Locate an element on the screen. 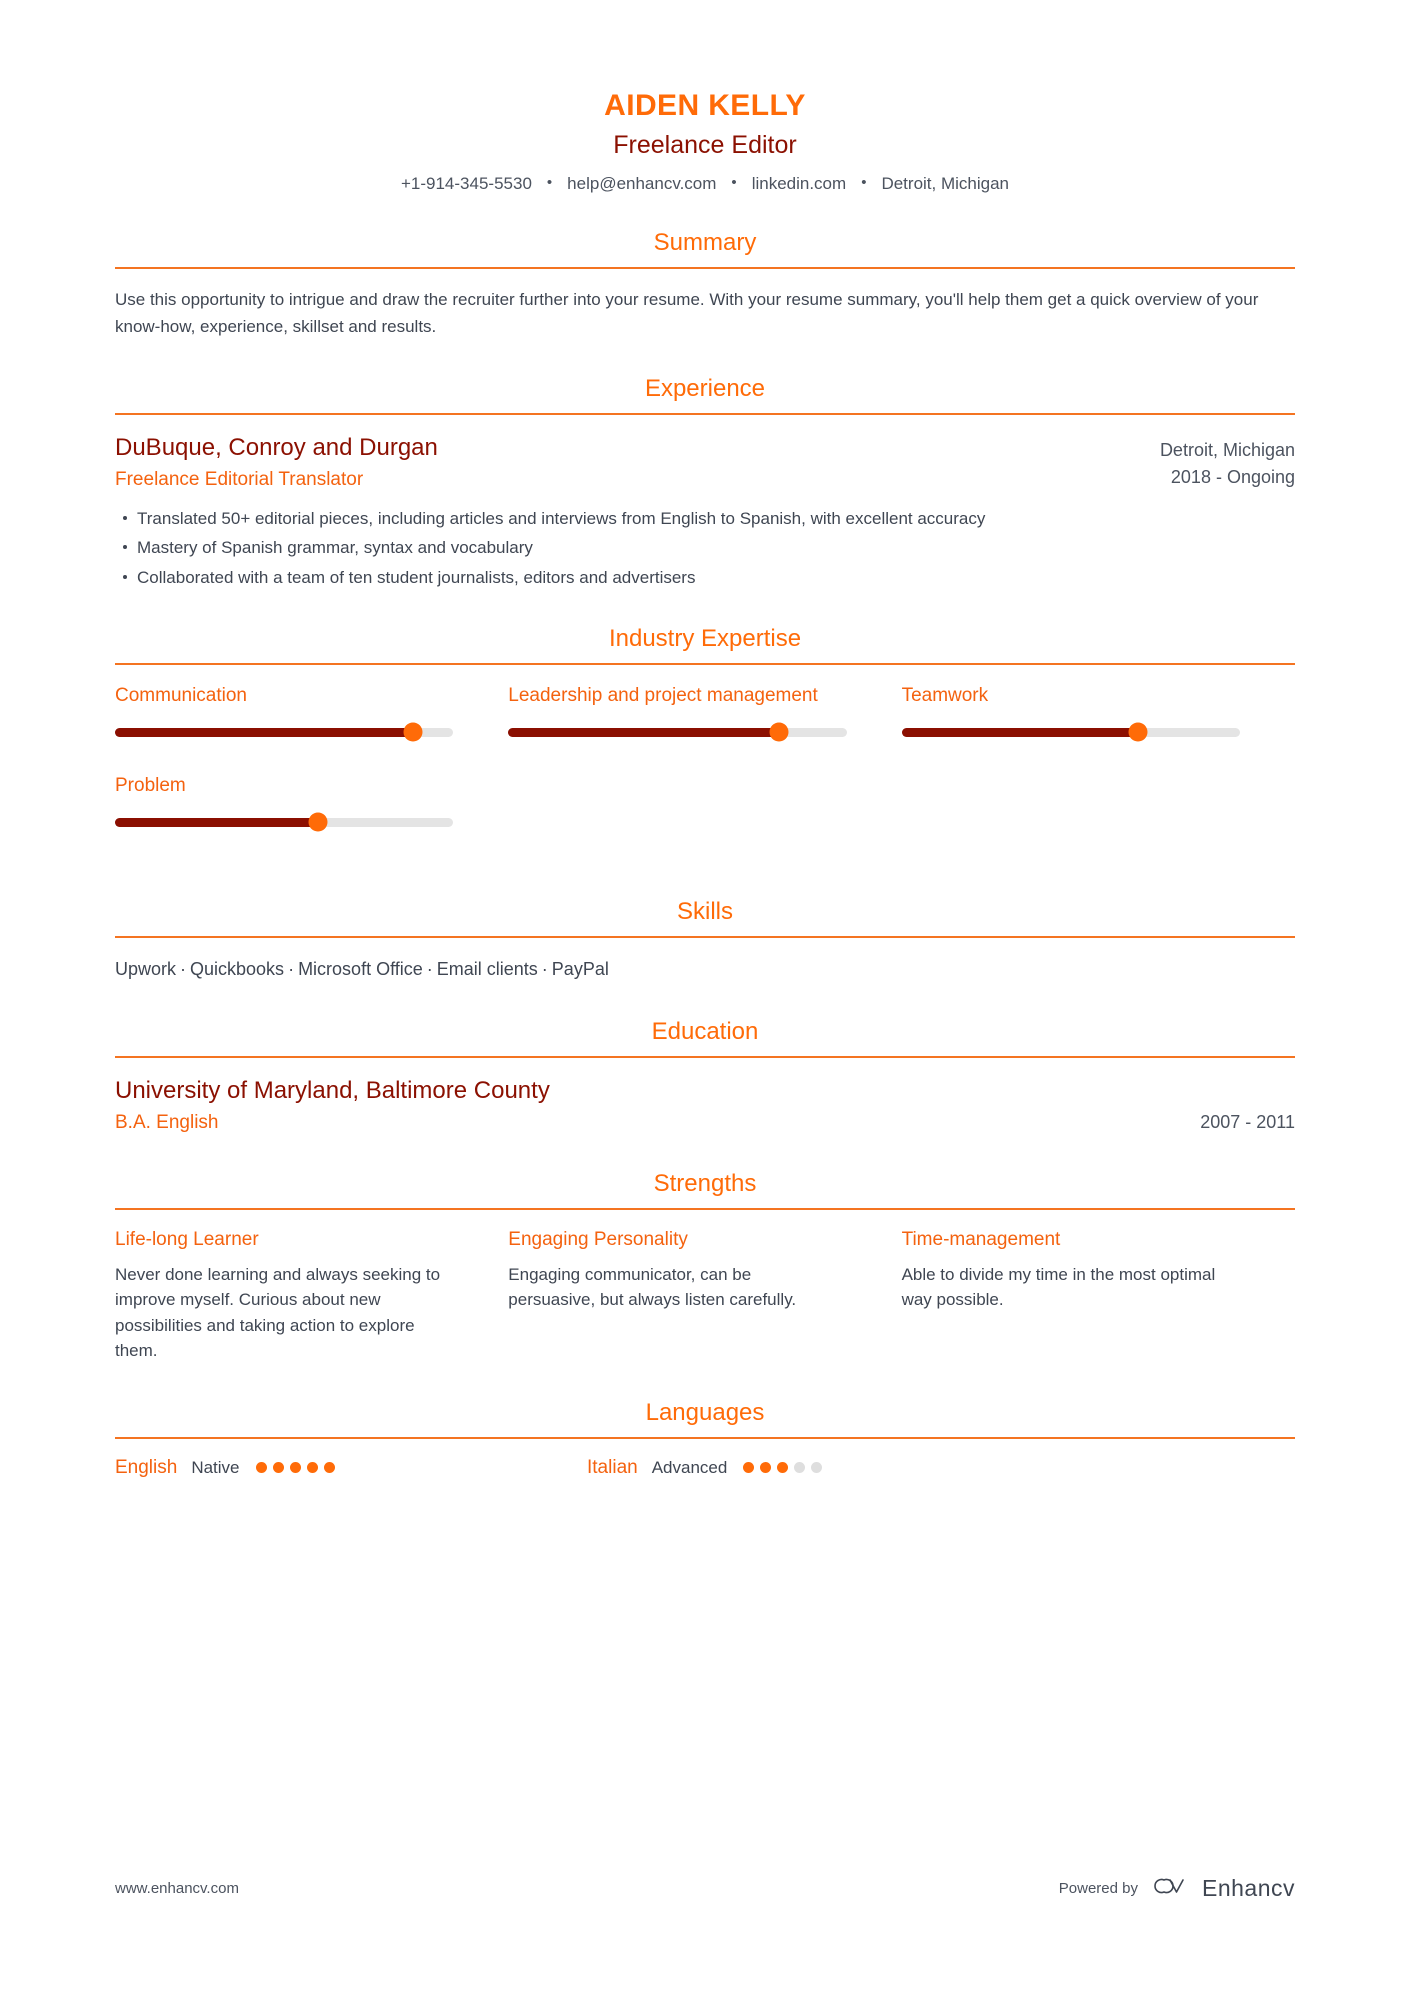 This screenshot has width=1410, height=1995. experience-location: Detroit, Michigan is located at coordinates (1227, 449).